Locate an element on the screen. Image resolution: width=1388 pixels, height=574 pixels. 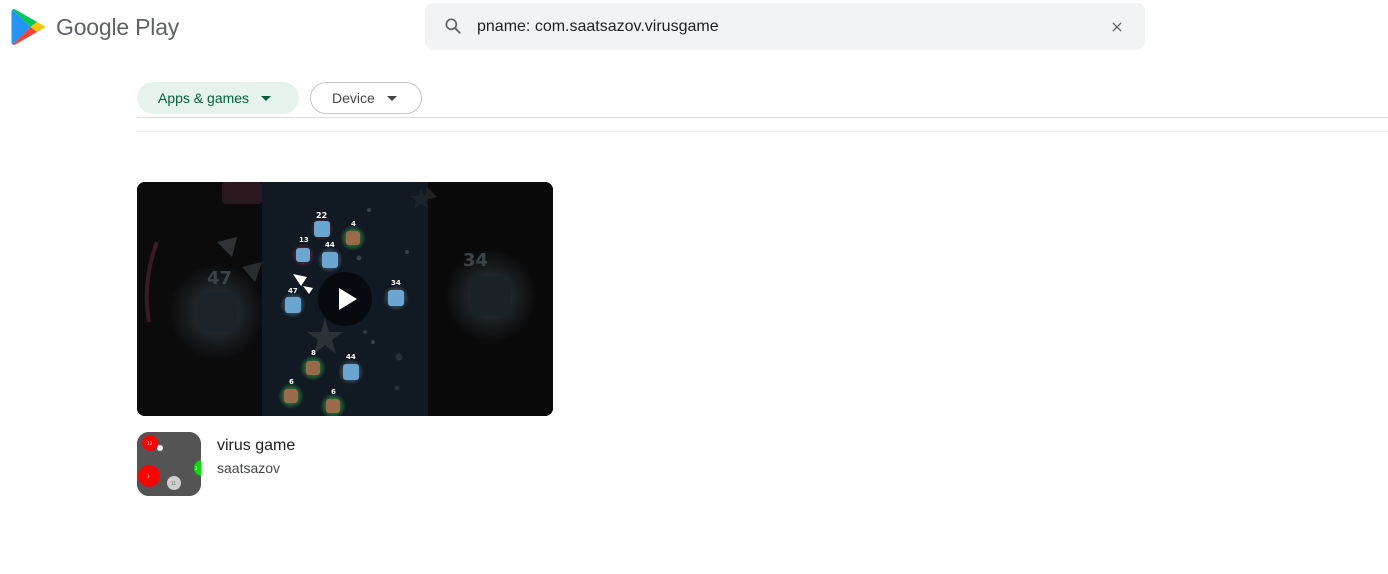
search-bar is located at coordinates (785, 26).